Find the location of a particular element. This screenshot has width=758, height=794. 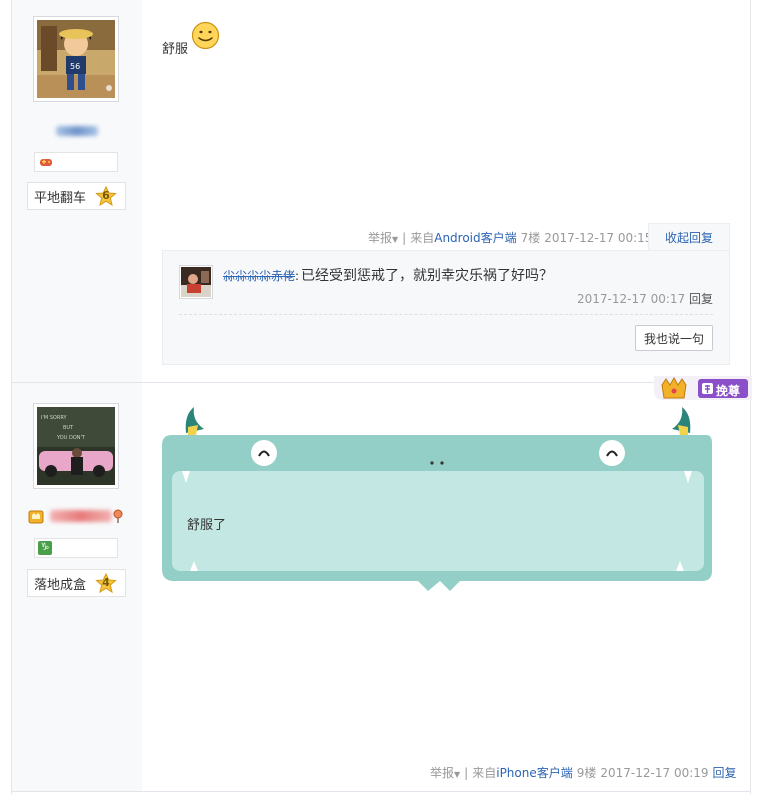

vip-badge: 挽尊 is located at coordinates (700, 389).